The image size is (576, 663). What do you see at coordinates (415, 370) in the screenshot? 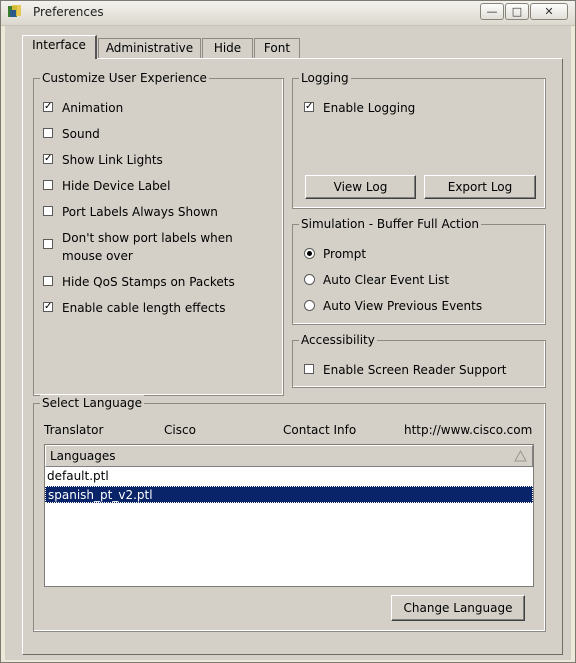
I see `screen-reader-label: Enable Screen Reader Support` at bounding box center [415, 370].